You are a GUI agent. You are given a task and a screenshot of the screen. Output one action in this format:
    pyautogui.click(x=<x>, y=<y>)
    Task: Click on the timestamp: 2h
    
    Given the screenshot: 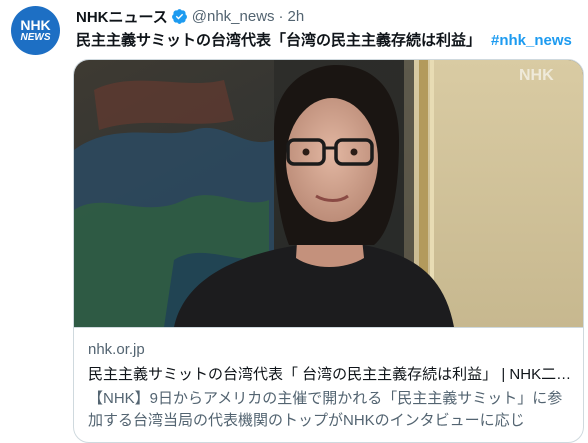 What is the action you would take?
    pyautogui.click(x=296, y=16)
    